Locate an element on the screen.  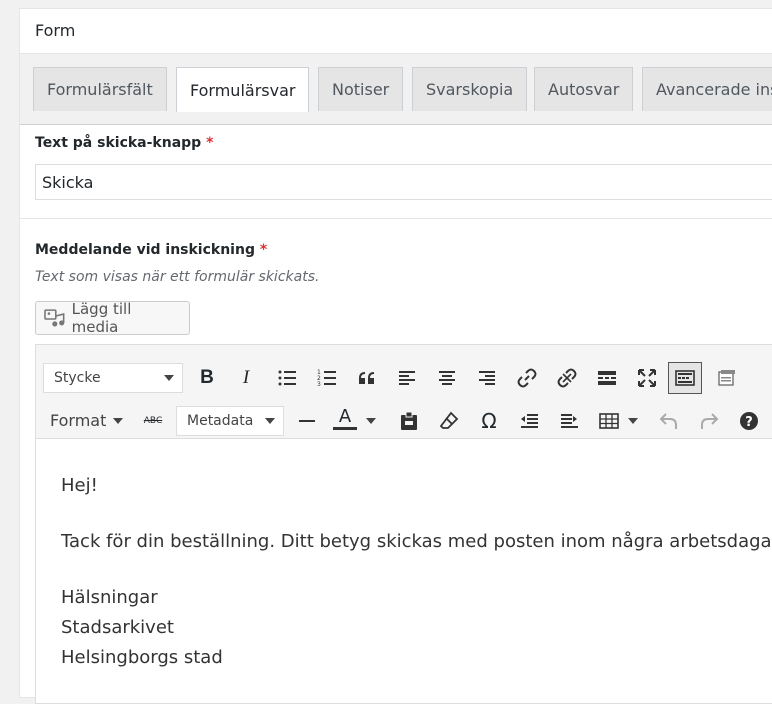
italic-button: I is located at coordinates (246, 378).